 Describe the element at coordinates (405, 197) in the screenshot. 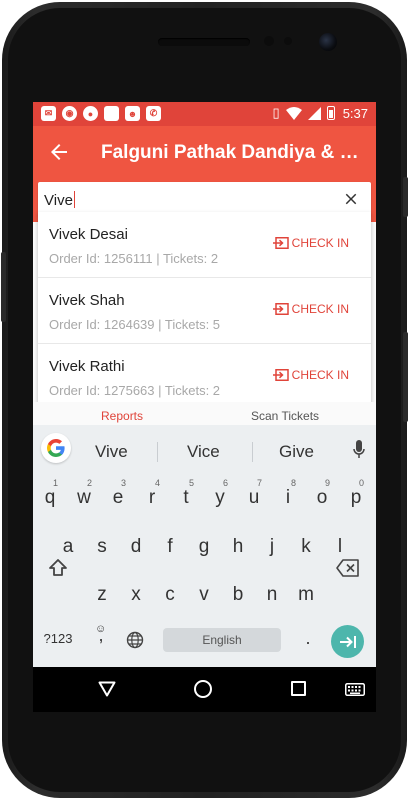

I see `power-button` at that location.